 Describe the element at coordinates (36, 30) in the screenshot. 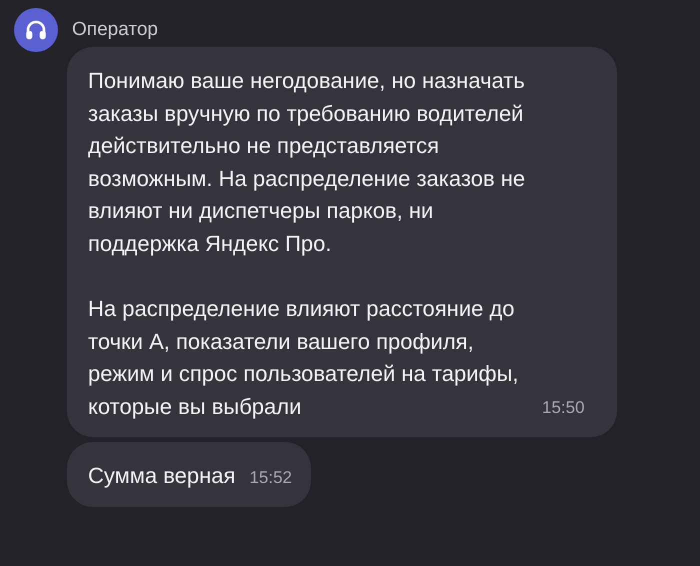

I see `headphones-icon` at that location.